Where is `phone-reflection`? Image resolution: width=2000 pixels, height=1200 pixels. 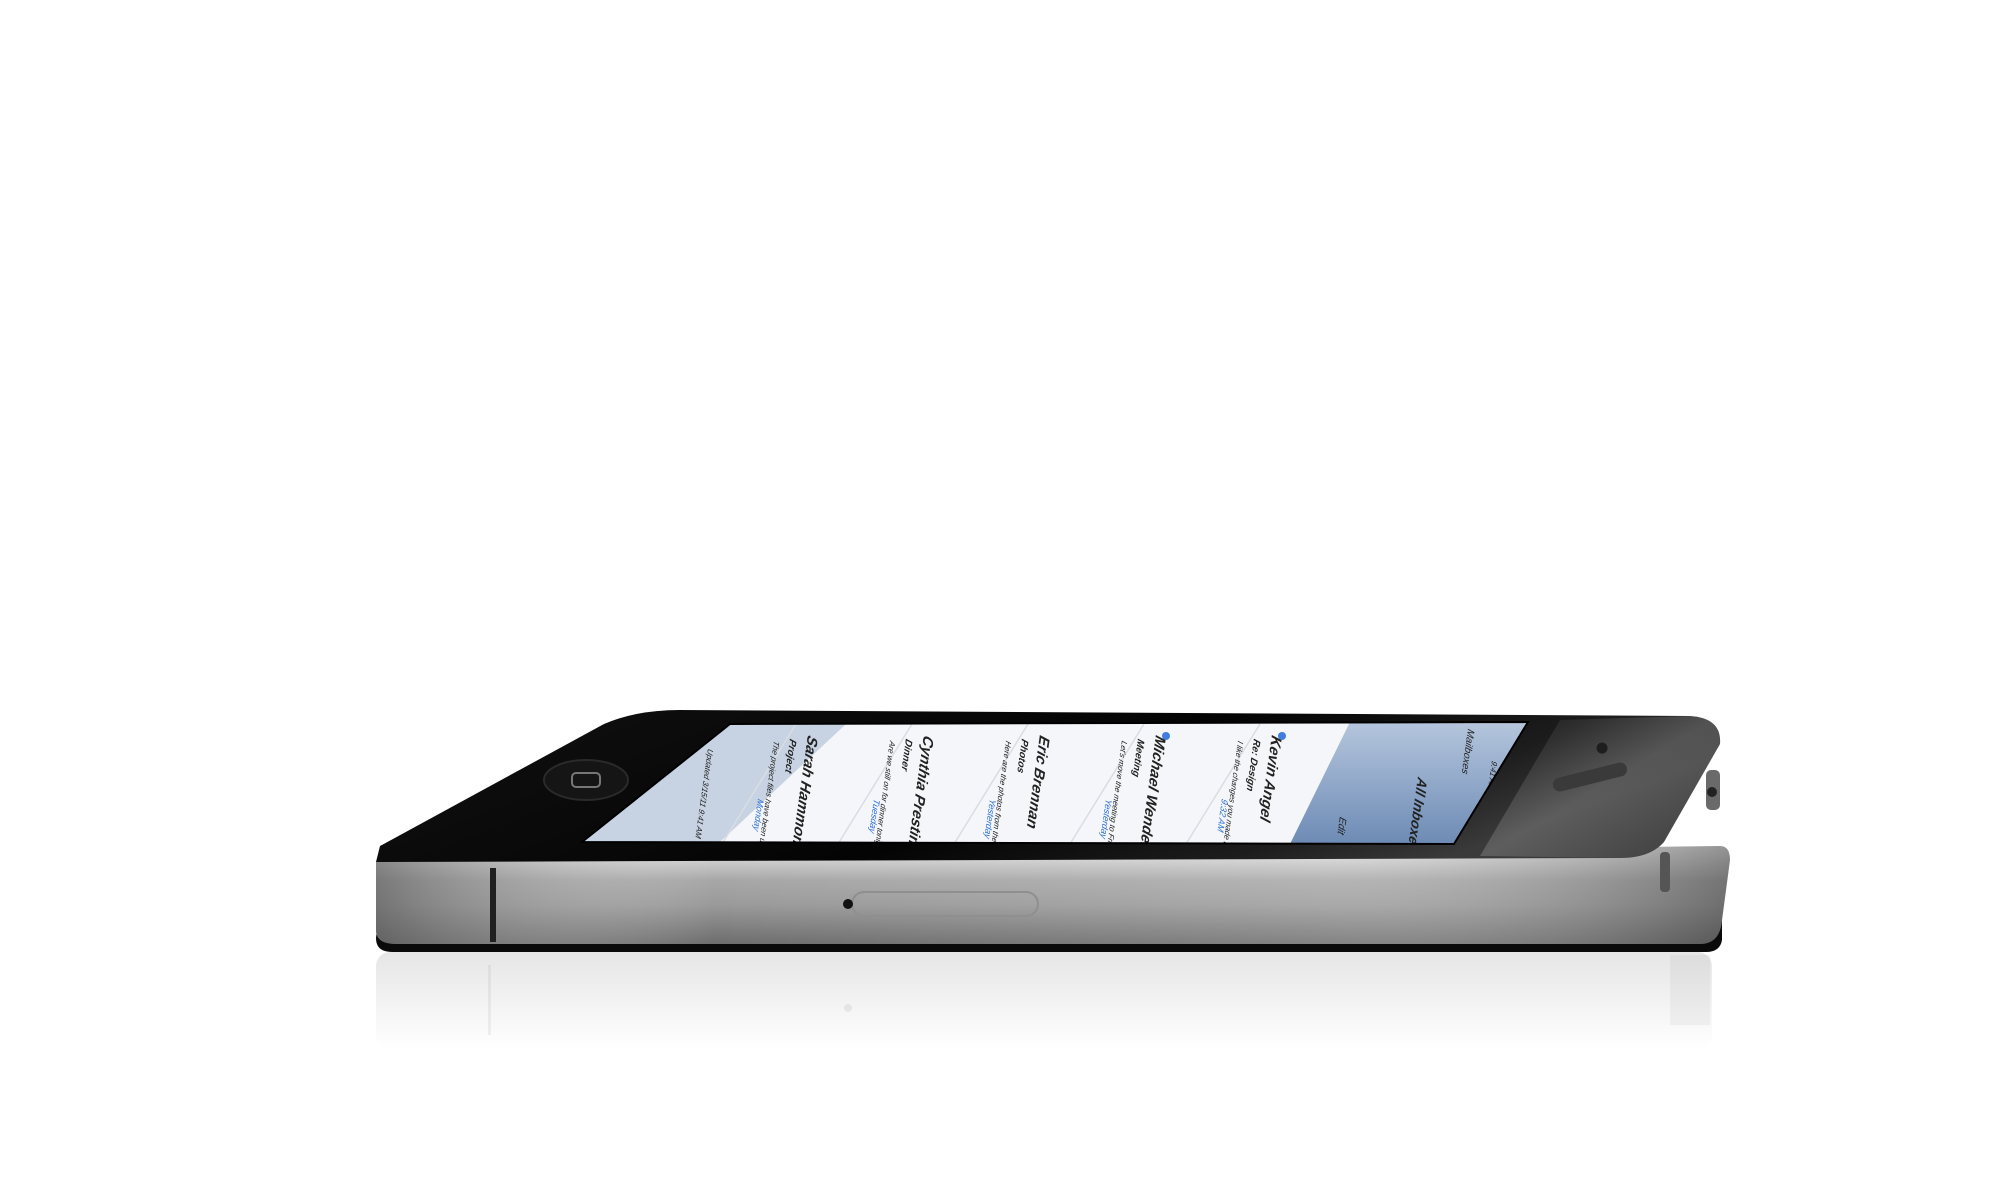 phone-reflection is located at coordinates (1044, 1001).